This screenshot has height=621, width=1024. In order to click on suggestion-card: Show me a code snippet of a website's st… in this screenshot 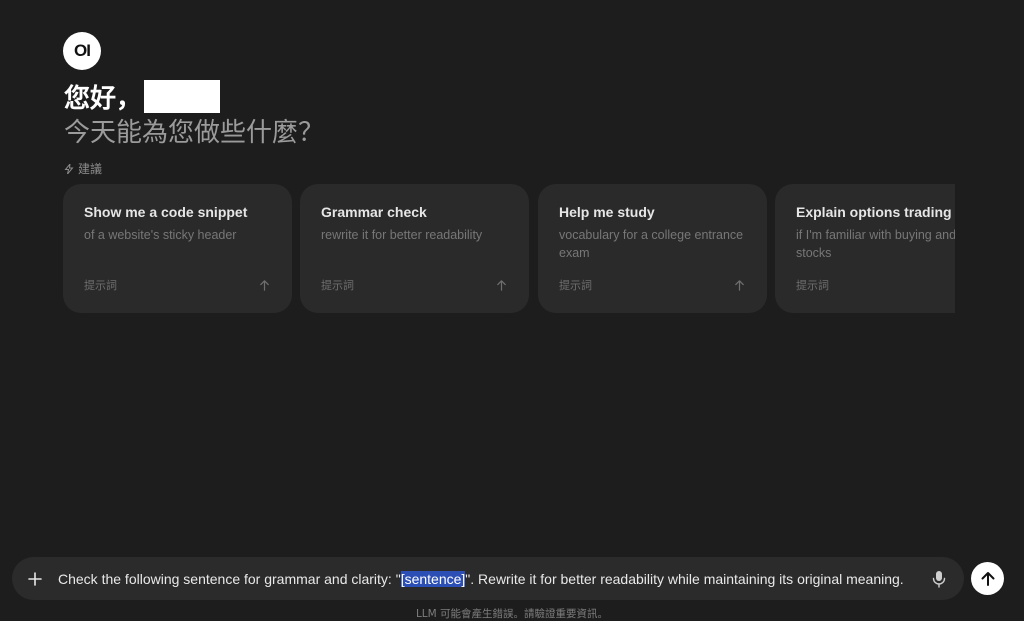, I will do `click(177, 248)`.